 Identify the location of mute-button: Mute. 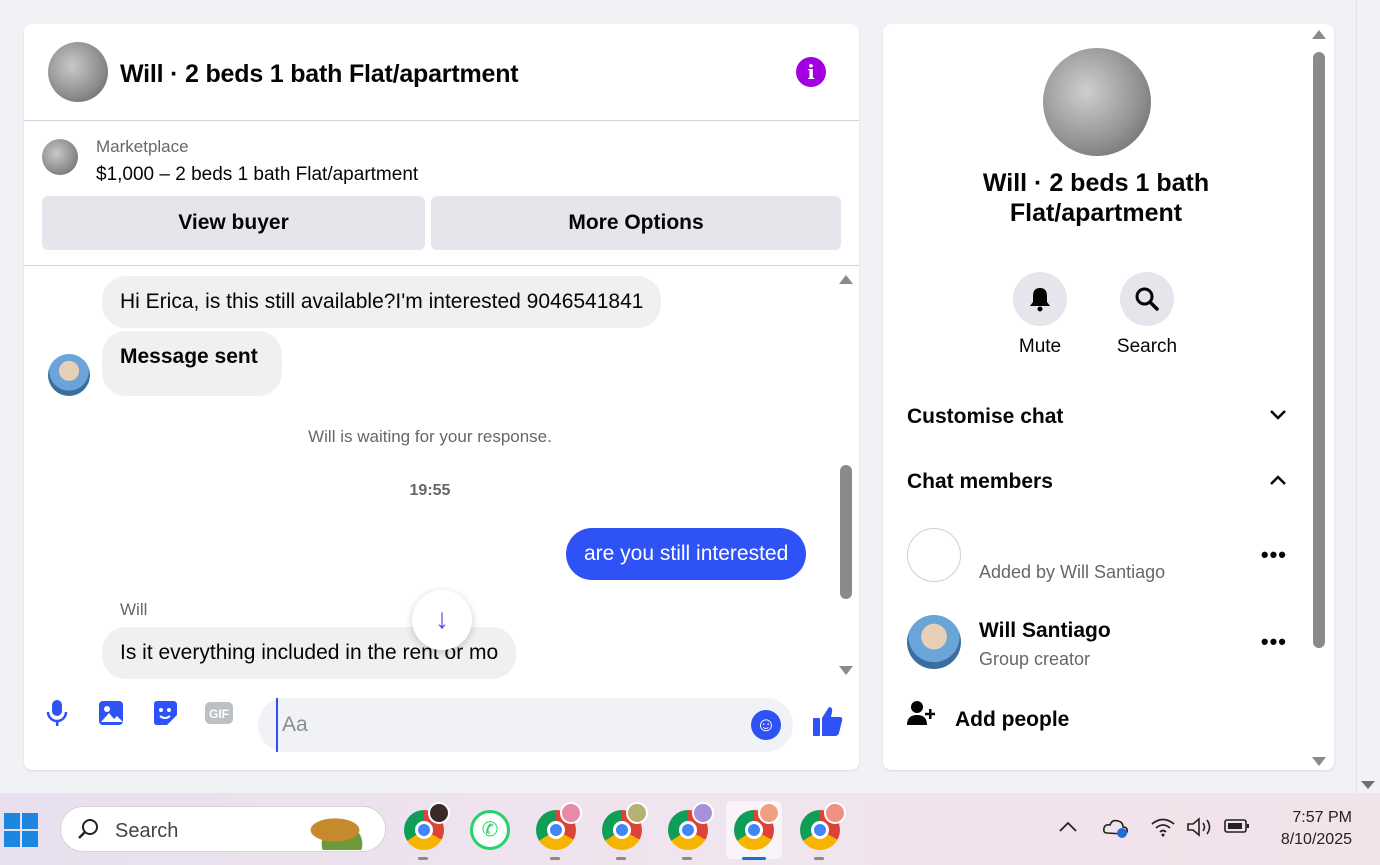
(1040, 315).